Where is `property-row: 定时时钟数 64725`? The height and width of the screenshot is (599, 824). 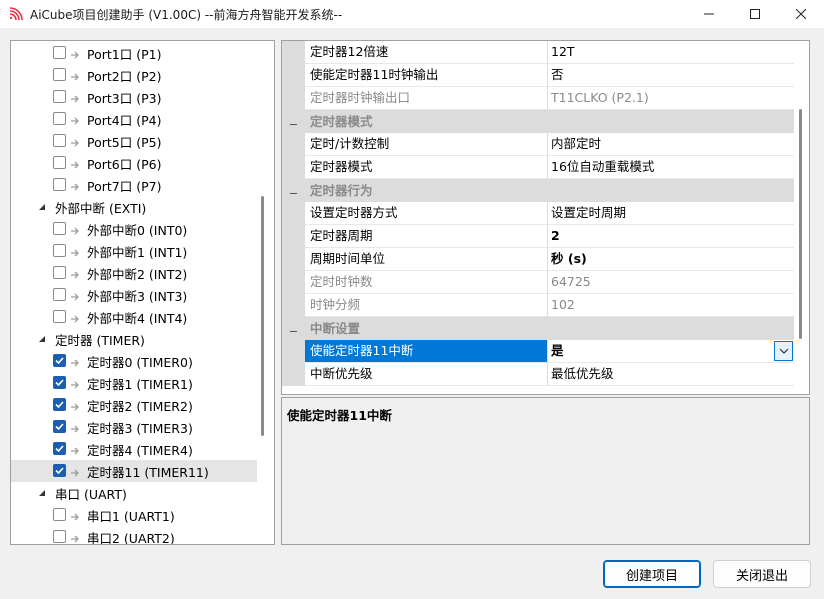 property-row: 定时时钟数 64725 is located at coordinates (538, 282).